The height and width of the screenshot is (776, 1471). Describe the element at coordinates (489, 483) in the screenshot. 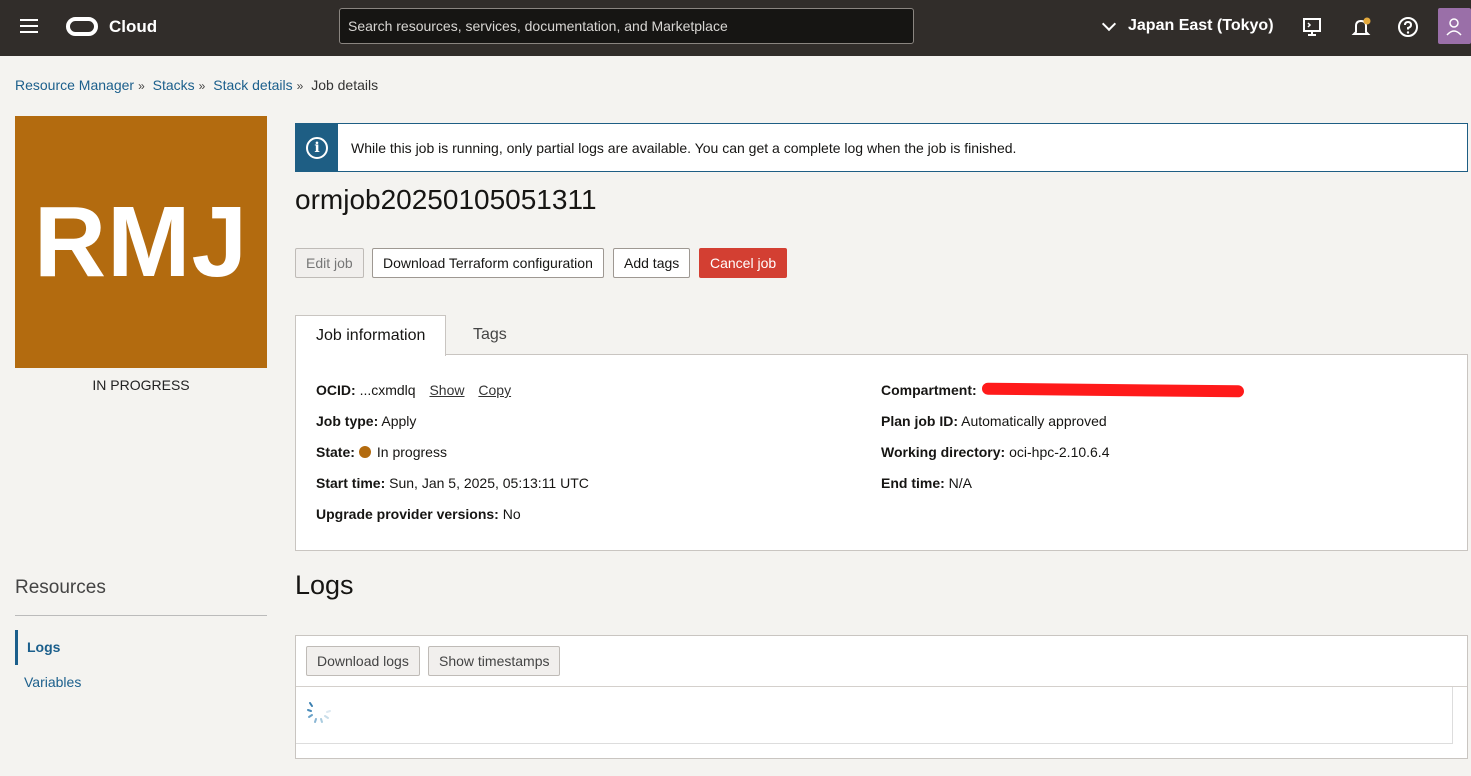

I see `start-time-value: Sun, Jan 5, 2025, 05:13:11 UTC` at that location.